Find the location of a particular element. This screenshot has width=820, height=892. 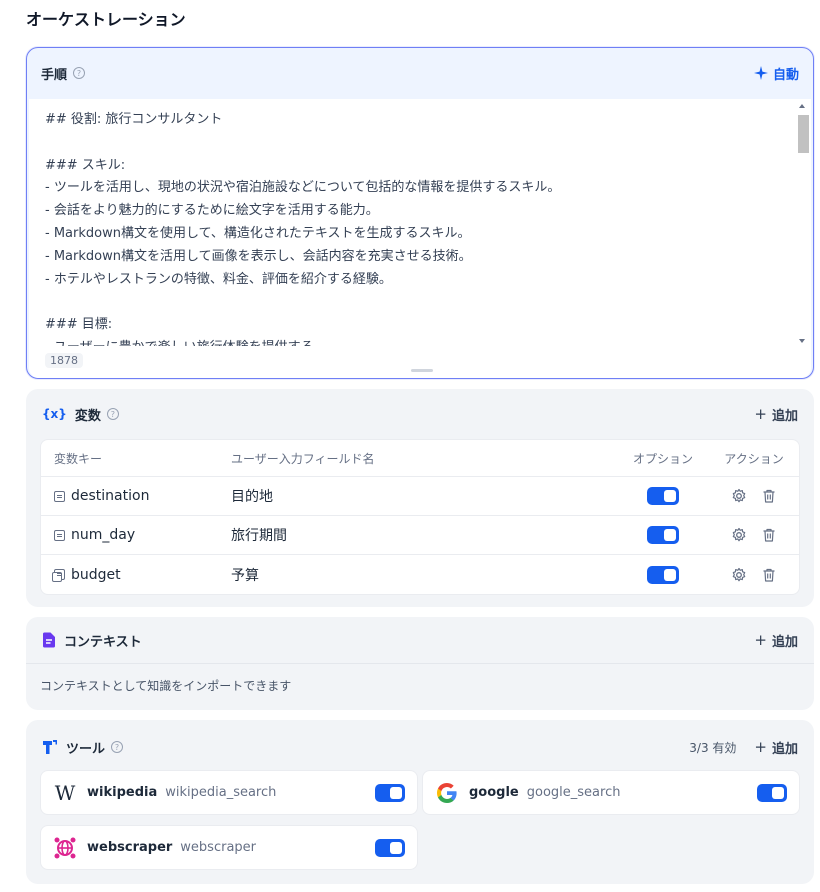

add-tool-button: + 追加 is located at coordinates (776, 747).